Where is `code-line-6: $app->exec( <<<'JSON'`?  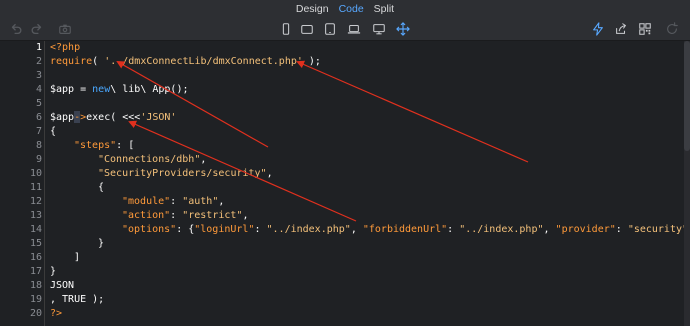 code-line-6: $app->exec( <<<'JSON' is located at coordinates (113, 117).